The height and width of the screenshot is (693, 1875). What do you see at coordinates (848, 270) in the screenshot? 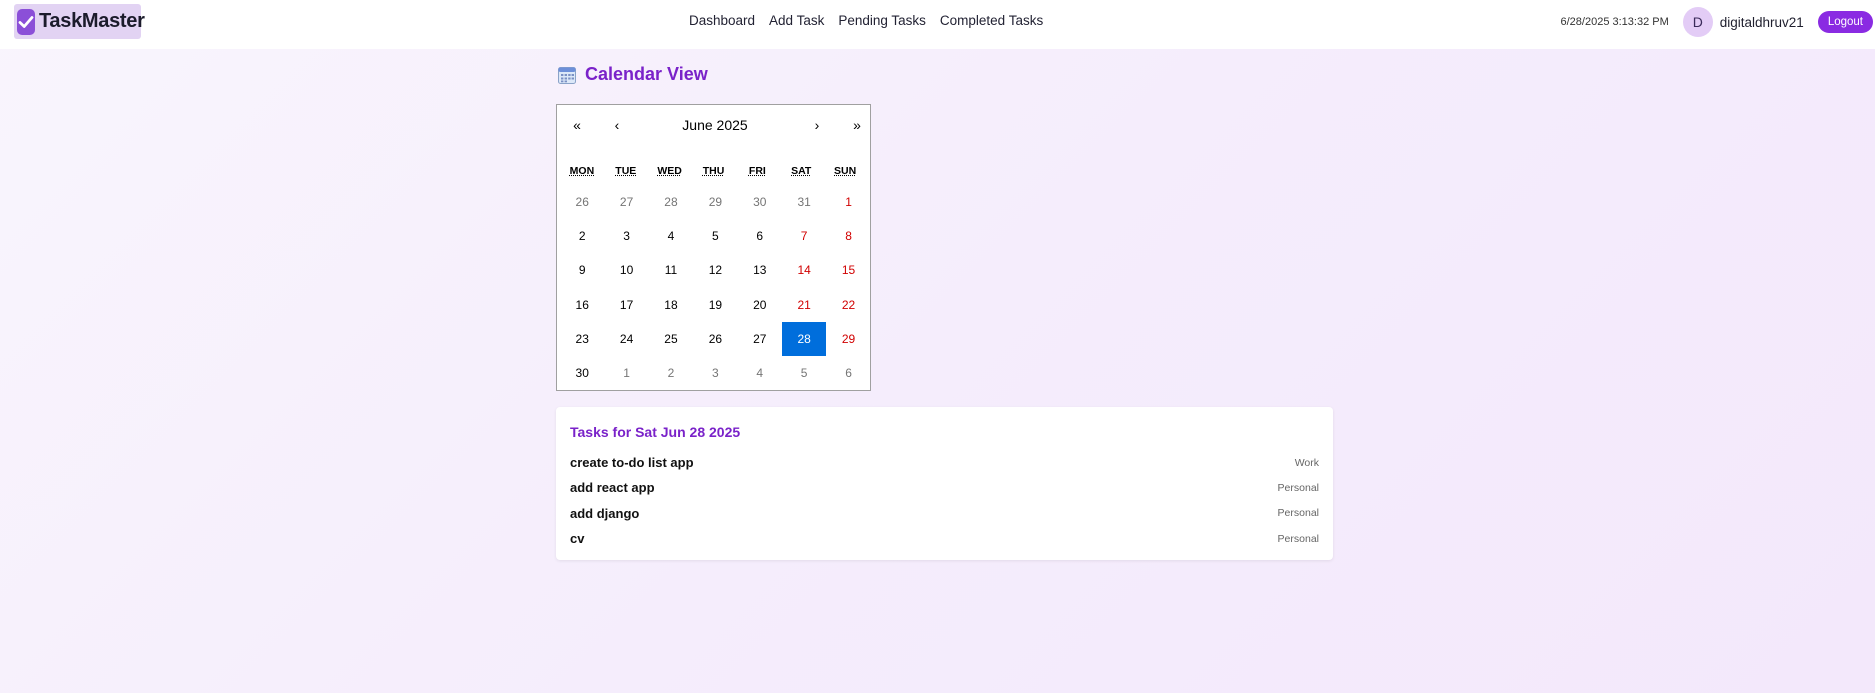
I see `calendar-day: 15` at bounding box center [848, 270].